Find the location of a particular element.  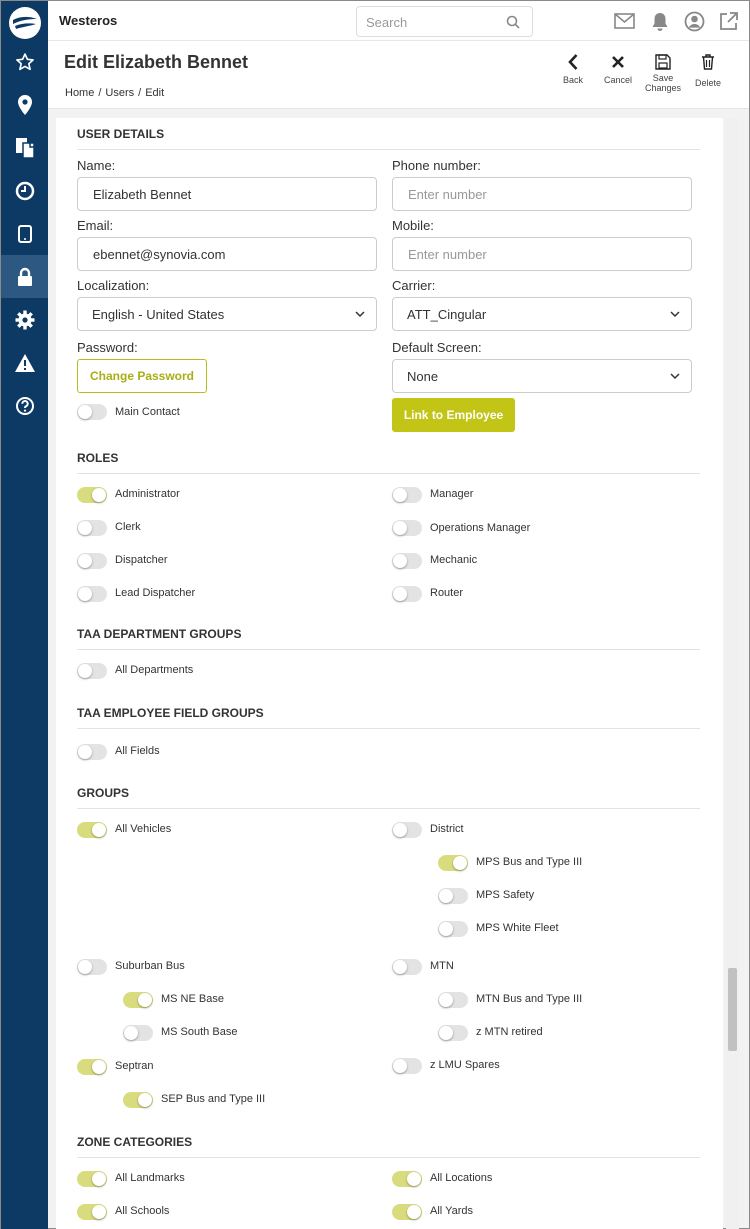

role-toggle-administrator is located at coordinates (92, 495).